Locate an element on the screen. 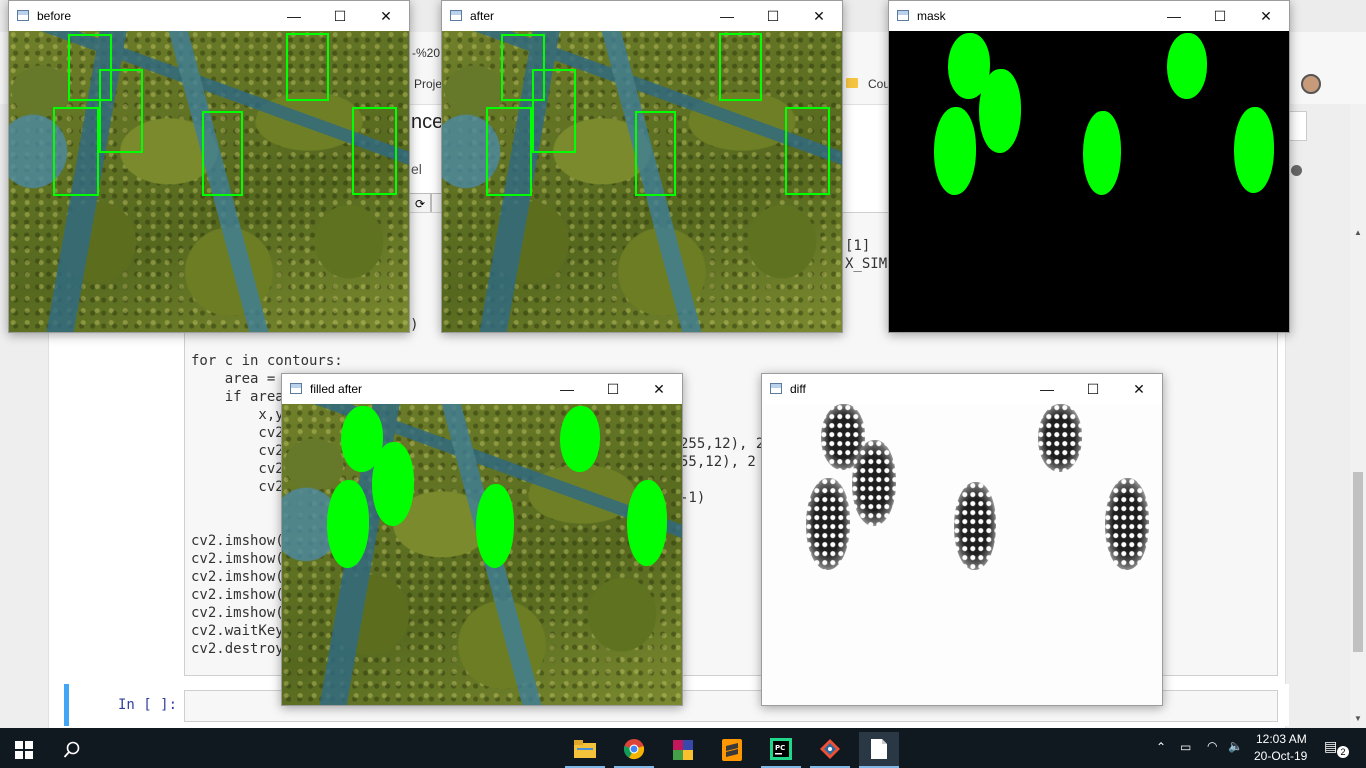  cell-prompt: In [ ]: is located at coordinates (148, 705).